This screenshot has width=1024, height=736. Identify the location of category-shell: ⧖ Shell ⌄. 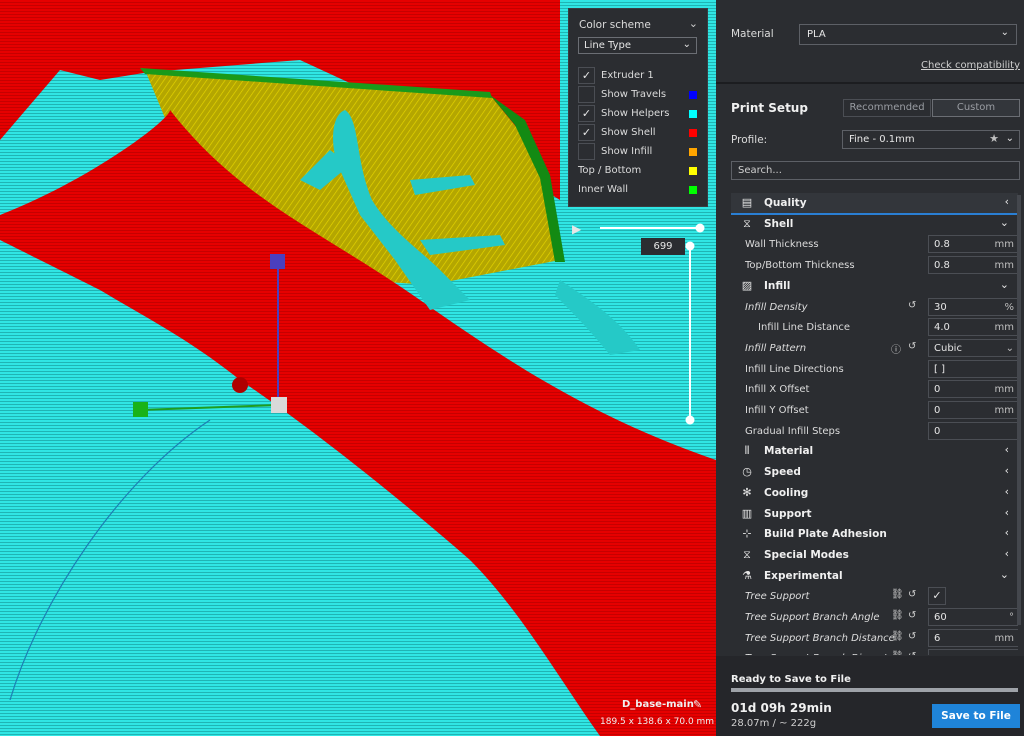
(874, 224).